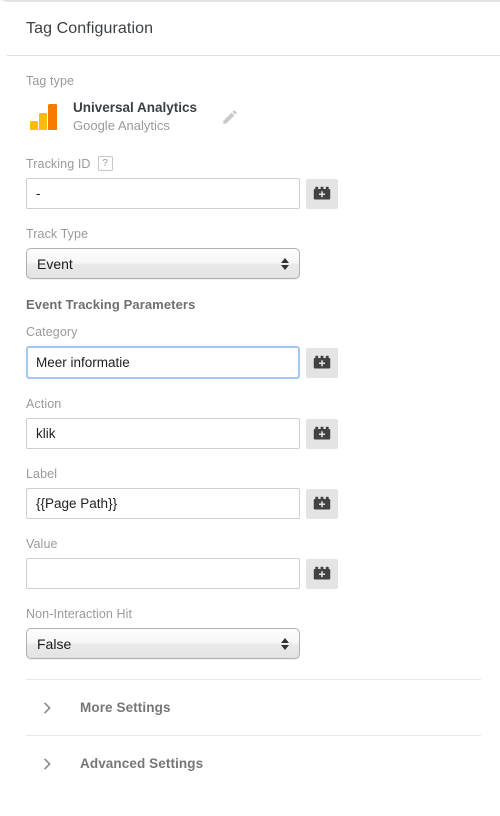  Describe the element at coordinates (253, 116) in the screenshot. I see `tag-type-row: Universal Analytics Google Analytics` at that location.